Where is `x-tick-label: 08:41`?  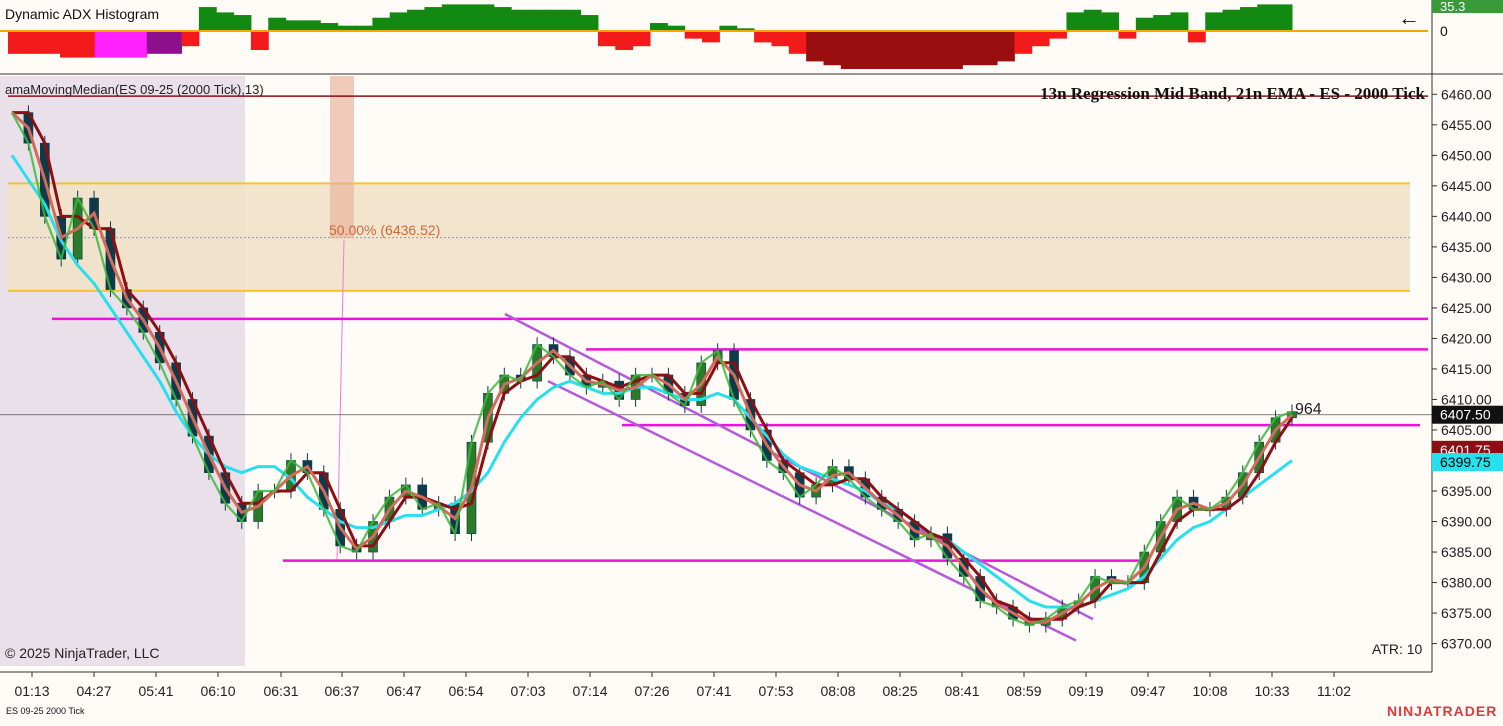
x-tick-label: 08:41 is located at coordinates (961, 691).